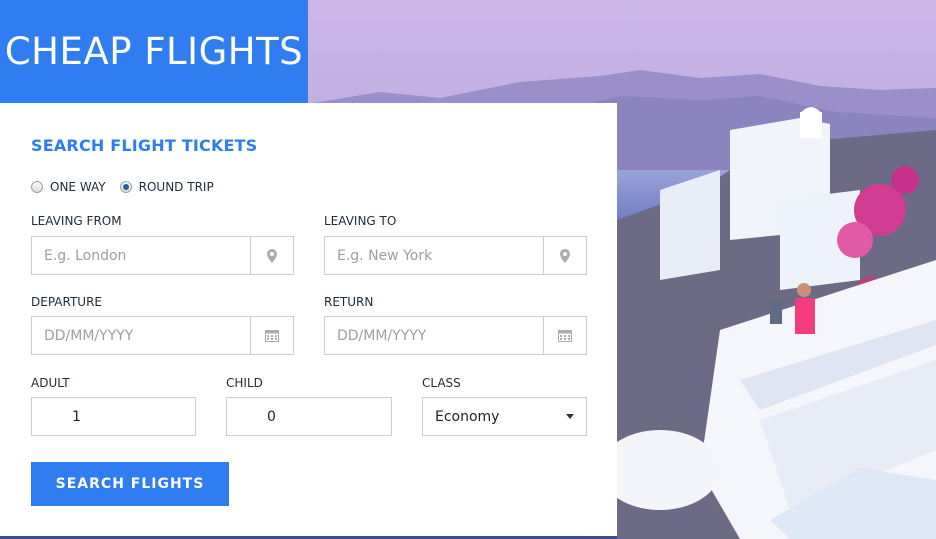 Image resolution: width=936 pixels, height=539 pixels. What do you see at coordinates (76, 221) in the screenshot?
I see `leaving-from-label: LEAVING FROM` at bounding box center [76, 221].